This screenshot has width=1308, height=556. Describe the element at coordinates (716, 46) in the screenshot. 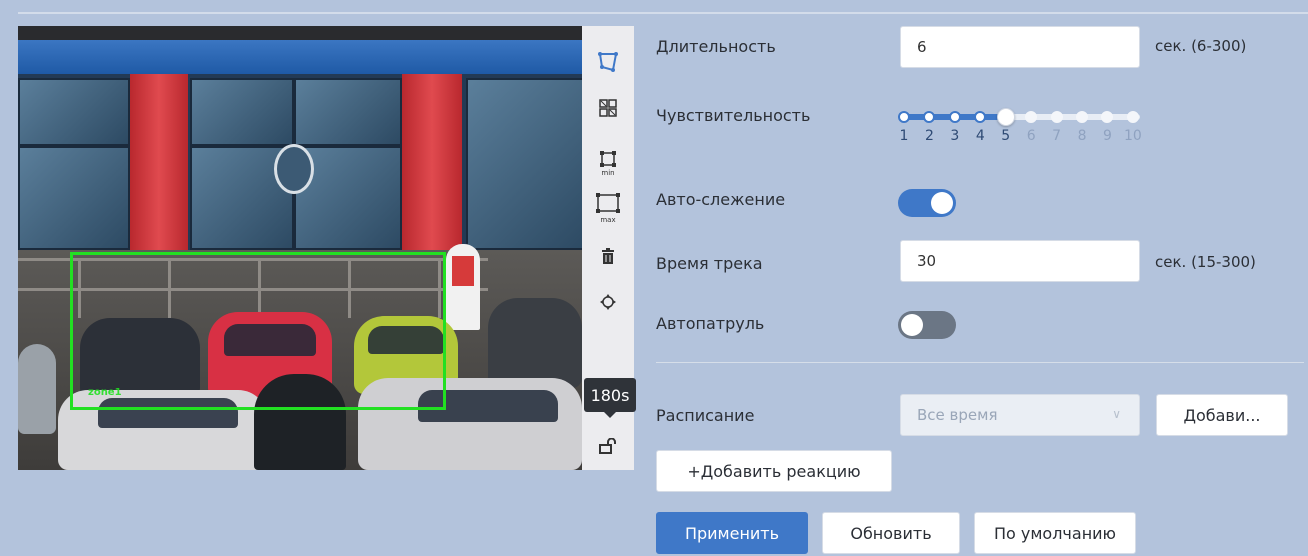

I see `duration-label: Длительность` at that location.